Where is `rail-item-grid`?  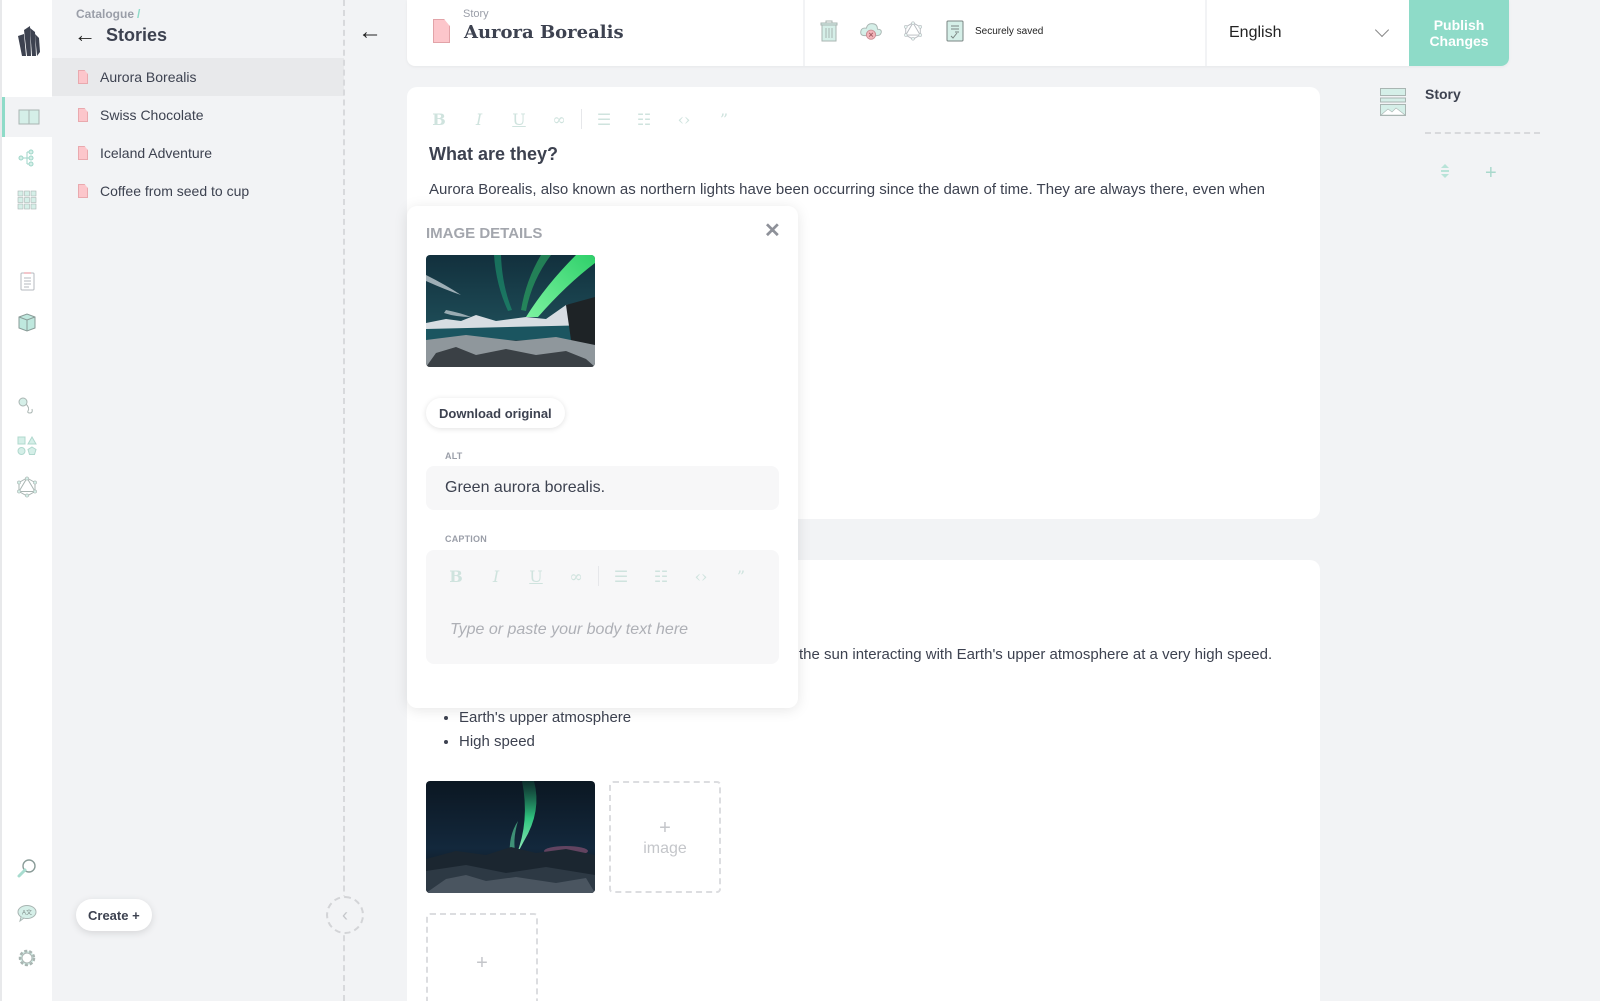
rail-item-grid is located at coordinates (27, 199).